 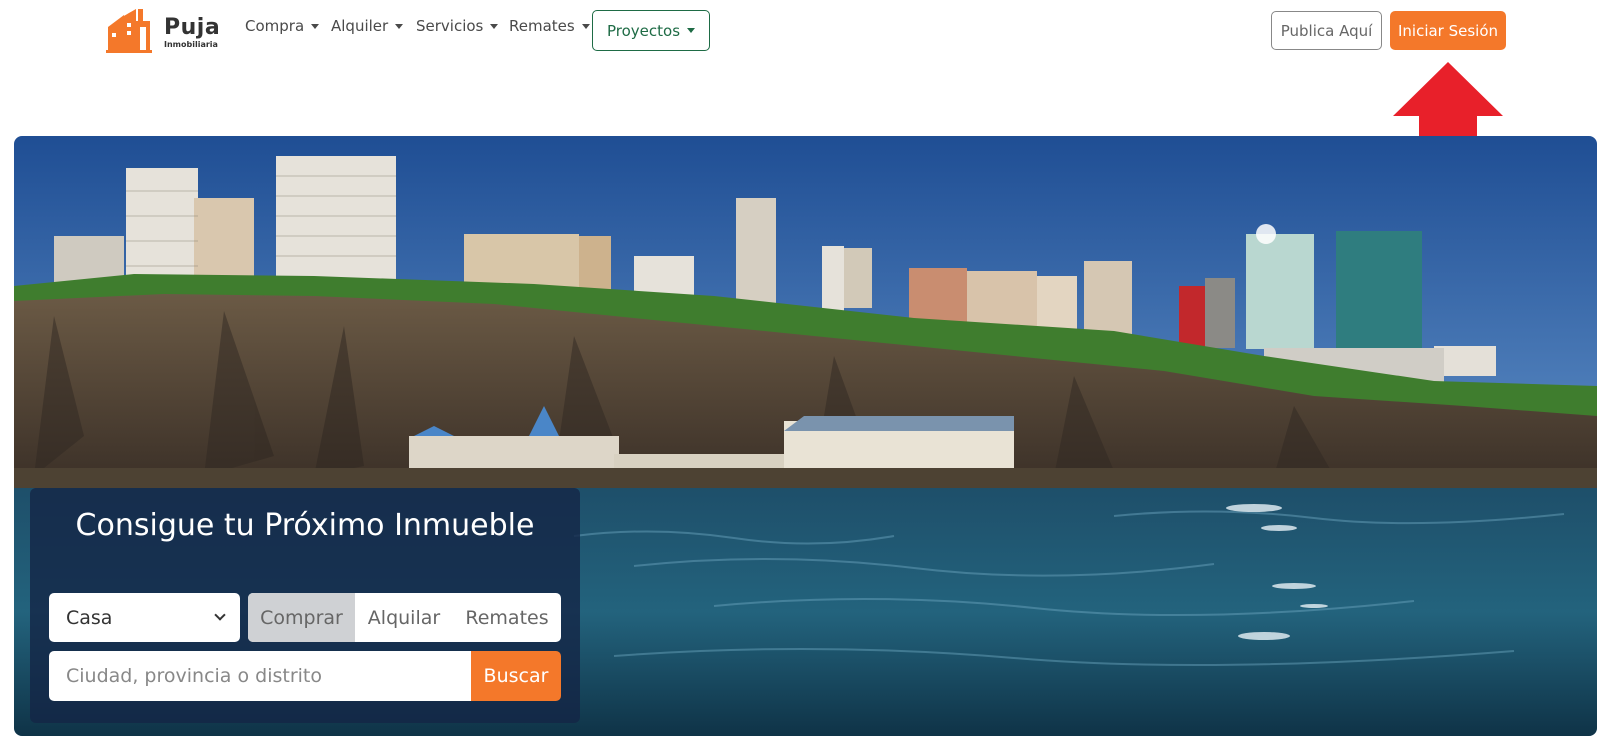 What do you see at coordinates (260, 676) in the screenshot?
I see `location-search-input: Ciudad, provincia o distrito` at bounding box center [260, 676].